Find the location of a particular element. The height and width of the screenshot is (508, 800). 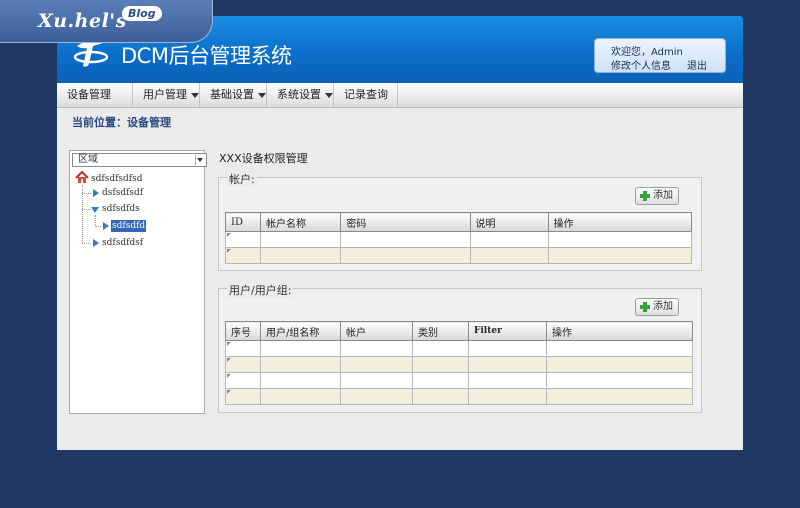

blog-watermark: Xu.hel's Blog is located at coordinates (106, 21).